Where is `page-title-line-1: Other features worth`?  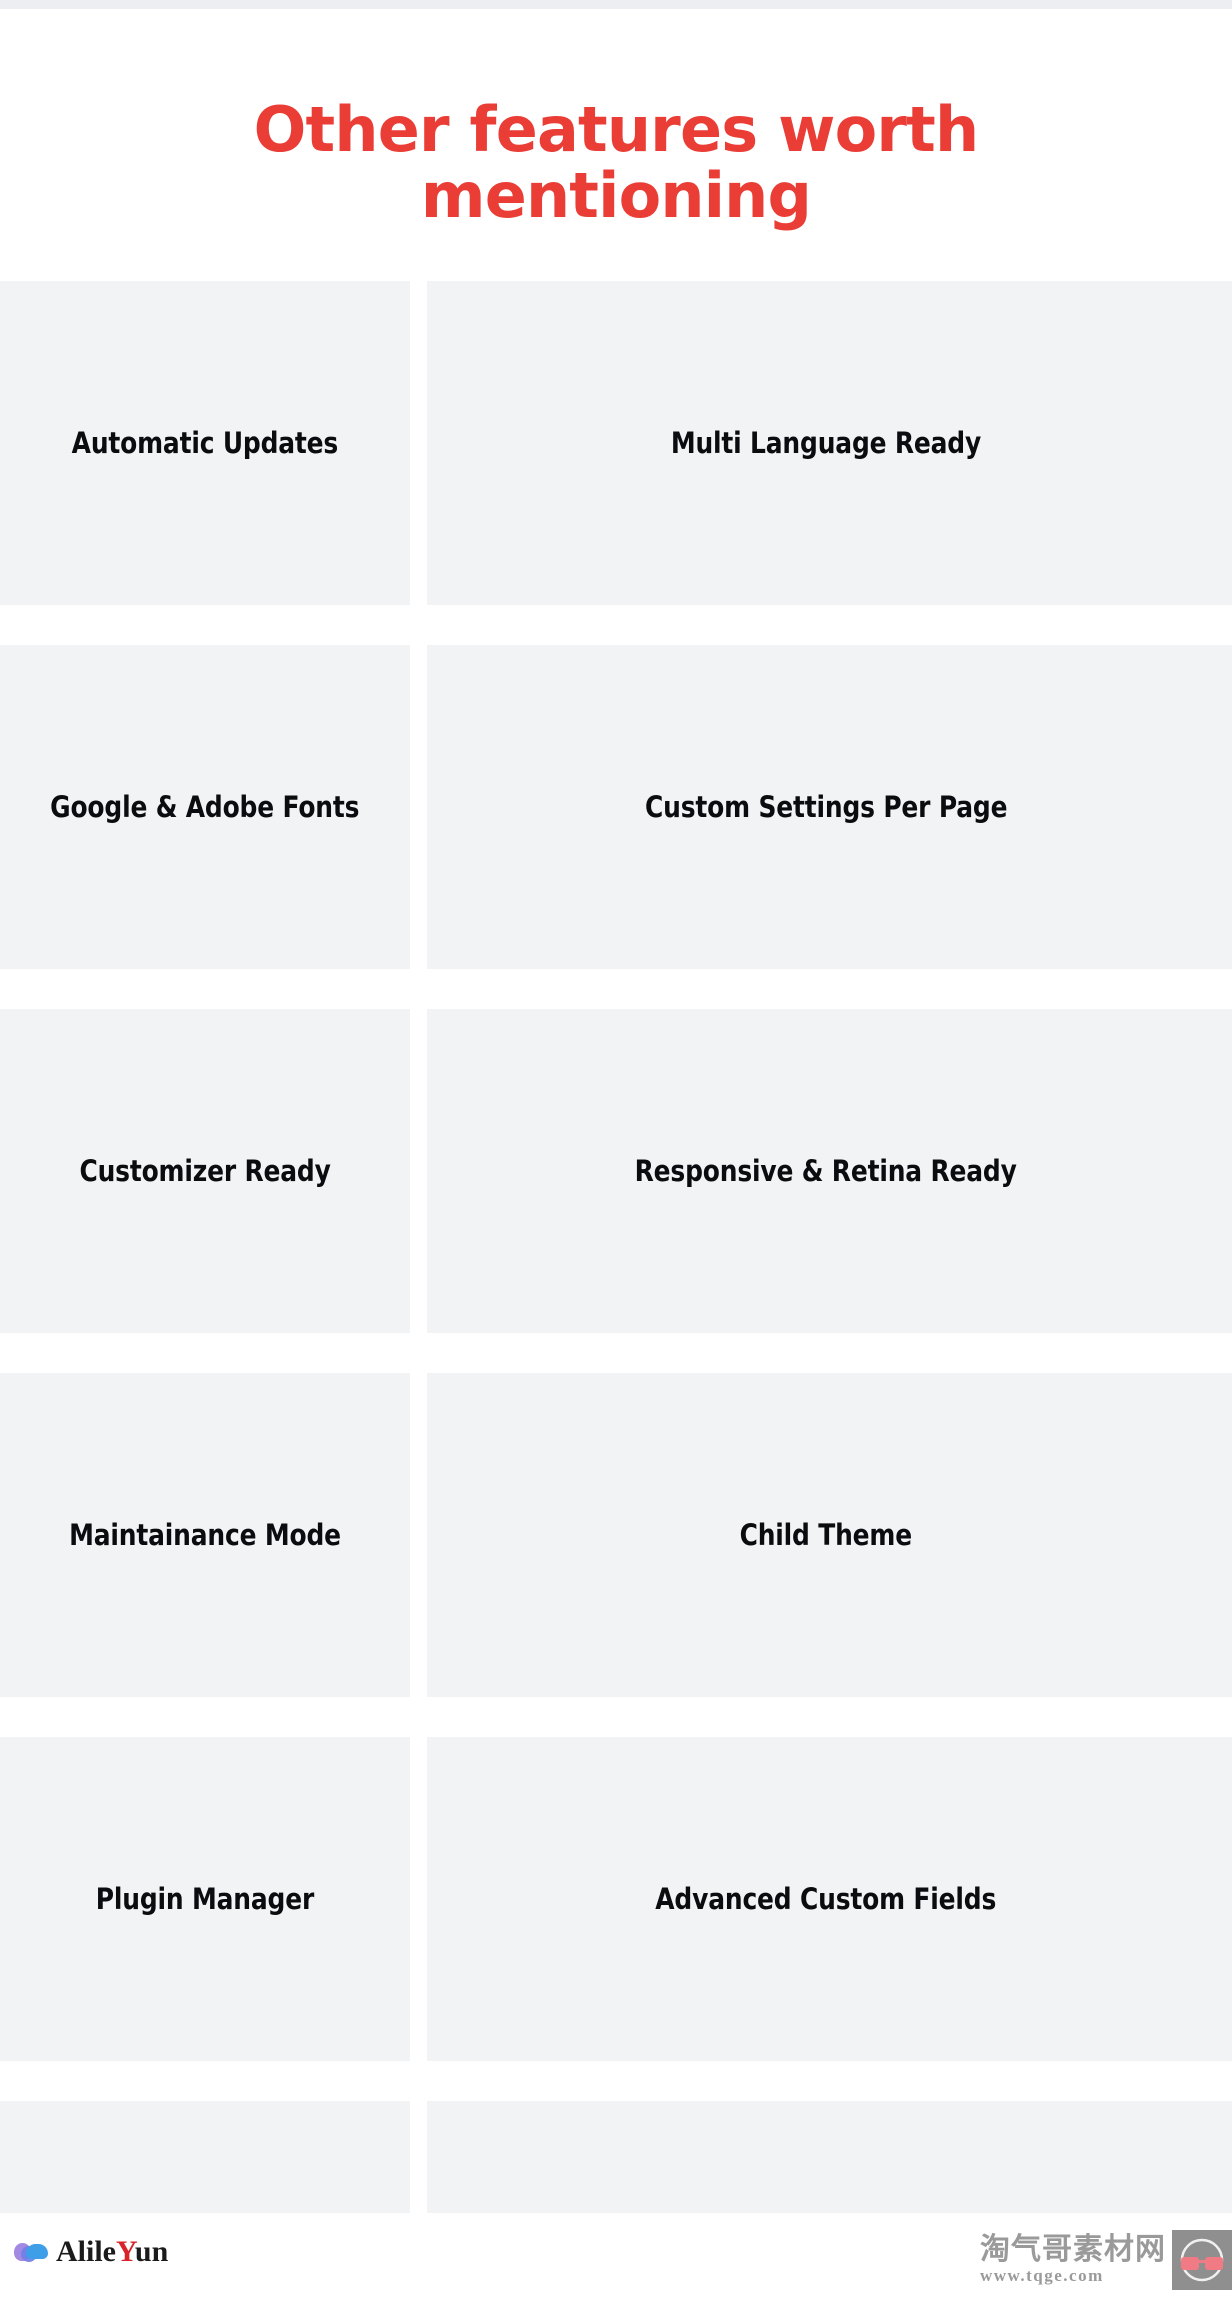 page-title-line-1: Other features worth is located at coordinates (616, 129).